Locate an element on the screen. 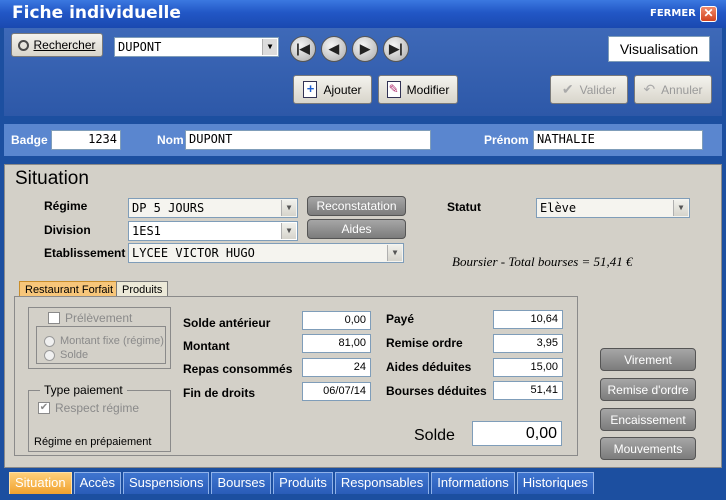  fin-droits-field: 06/07/14 is located at coordinates (336, 391).